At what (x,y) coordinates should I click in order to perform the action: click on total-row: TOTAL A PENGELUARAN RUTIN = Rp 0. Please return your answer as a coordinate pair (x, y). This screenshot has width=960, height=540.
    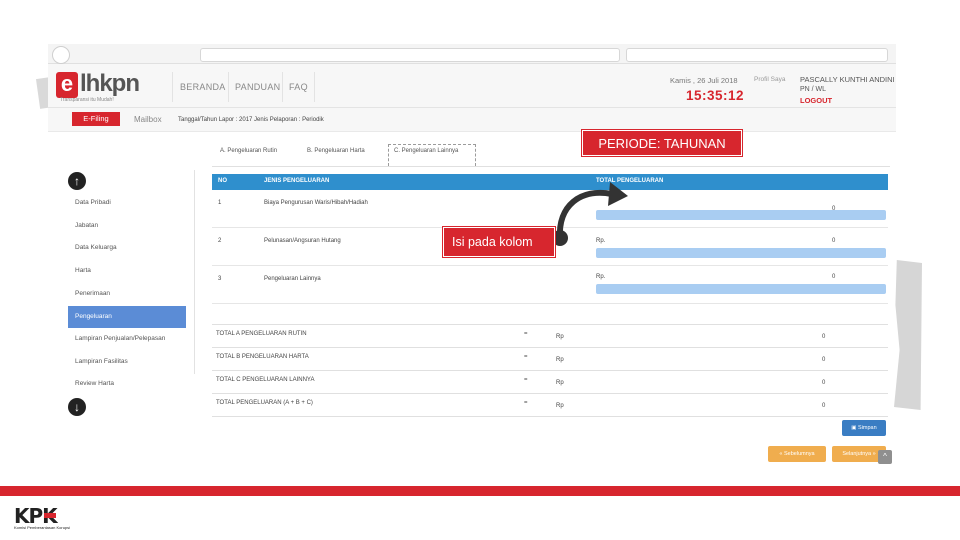
    Looking at the image, I should click on (550, 336).